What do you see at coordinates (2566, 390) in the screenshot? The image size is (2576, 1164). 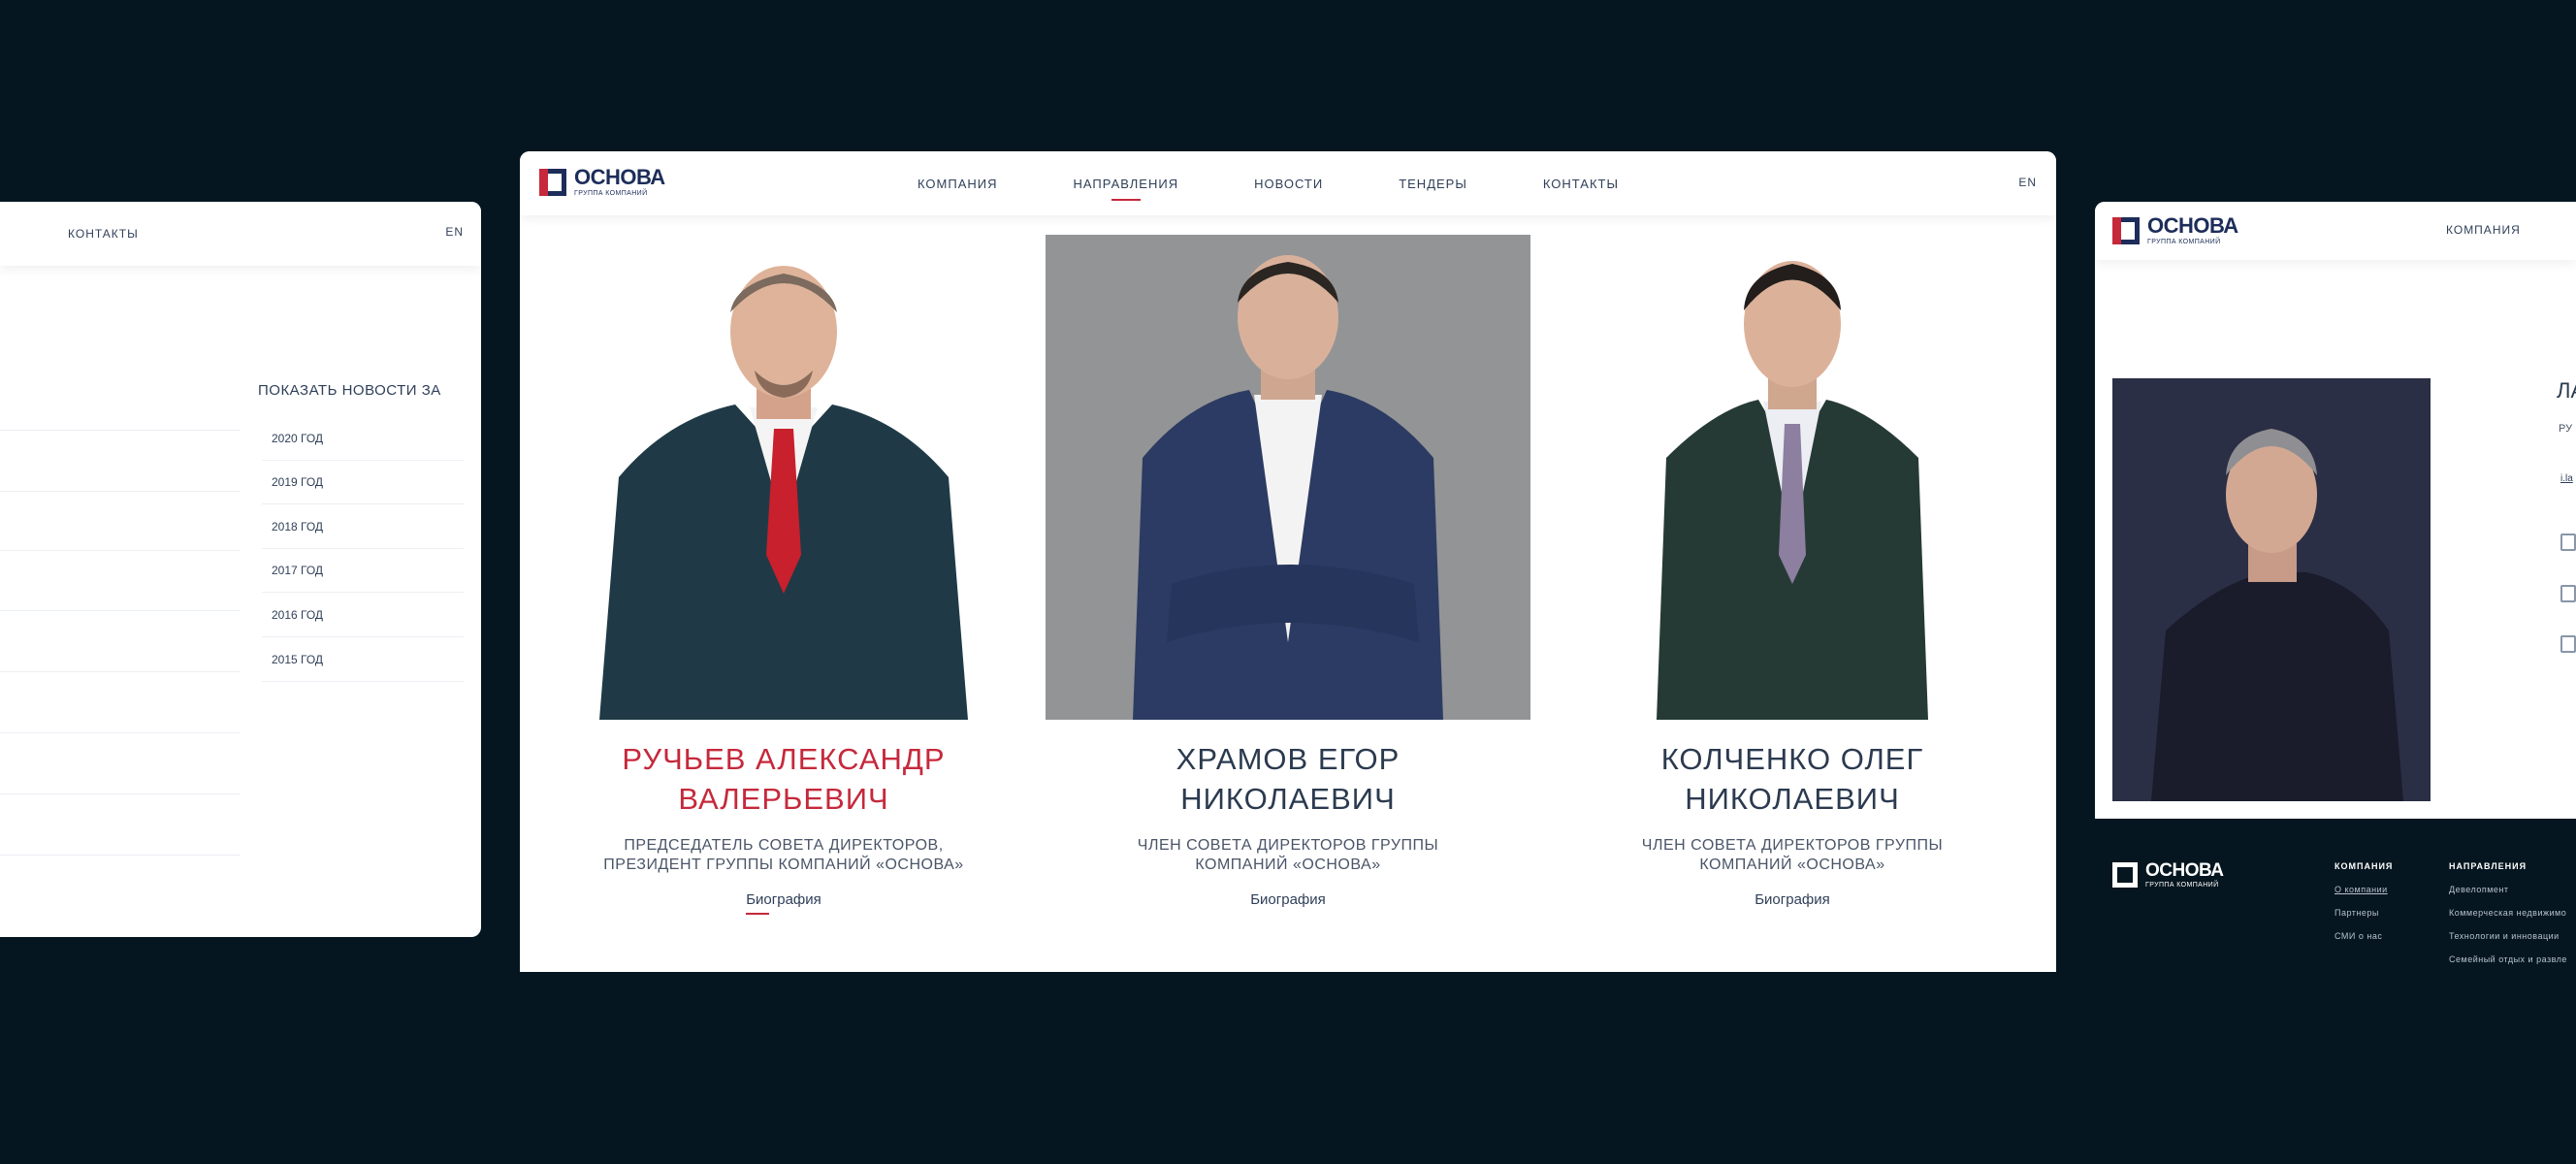 I see `person-name-partial: ЛА` at bounding box center [2566, 390].